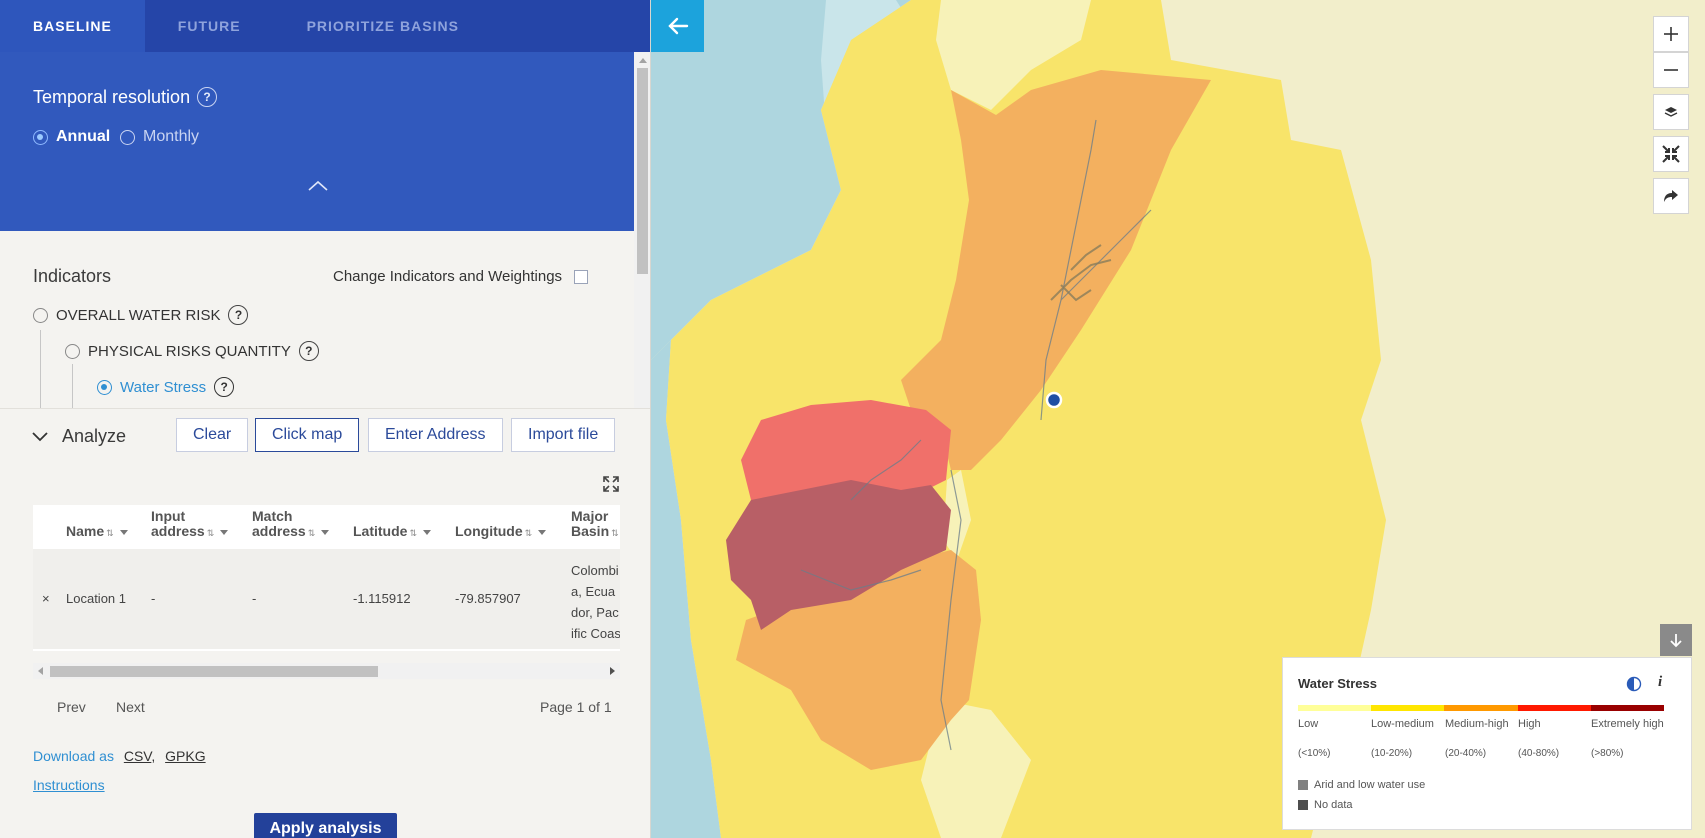  I want to click on legend-class-label: Extremely high, so click(1627, 724).